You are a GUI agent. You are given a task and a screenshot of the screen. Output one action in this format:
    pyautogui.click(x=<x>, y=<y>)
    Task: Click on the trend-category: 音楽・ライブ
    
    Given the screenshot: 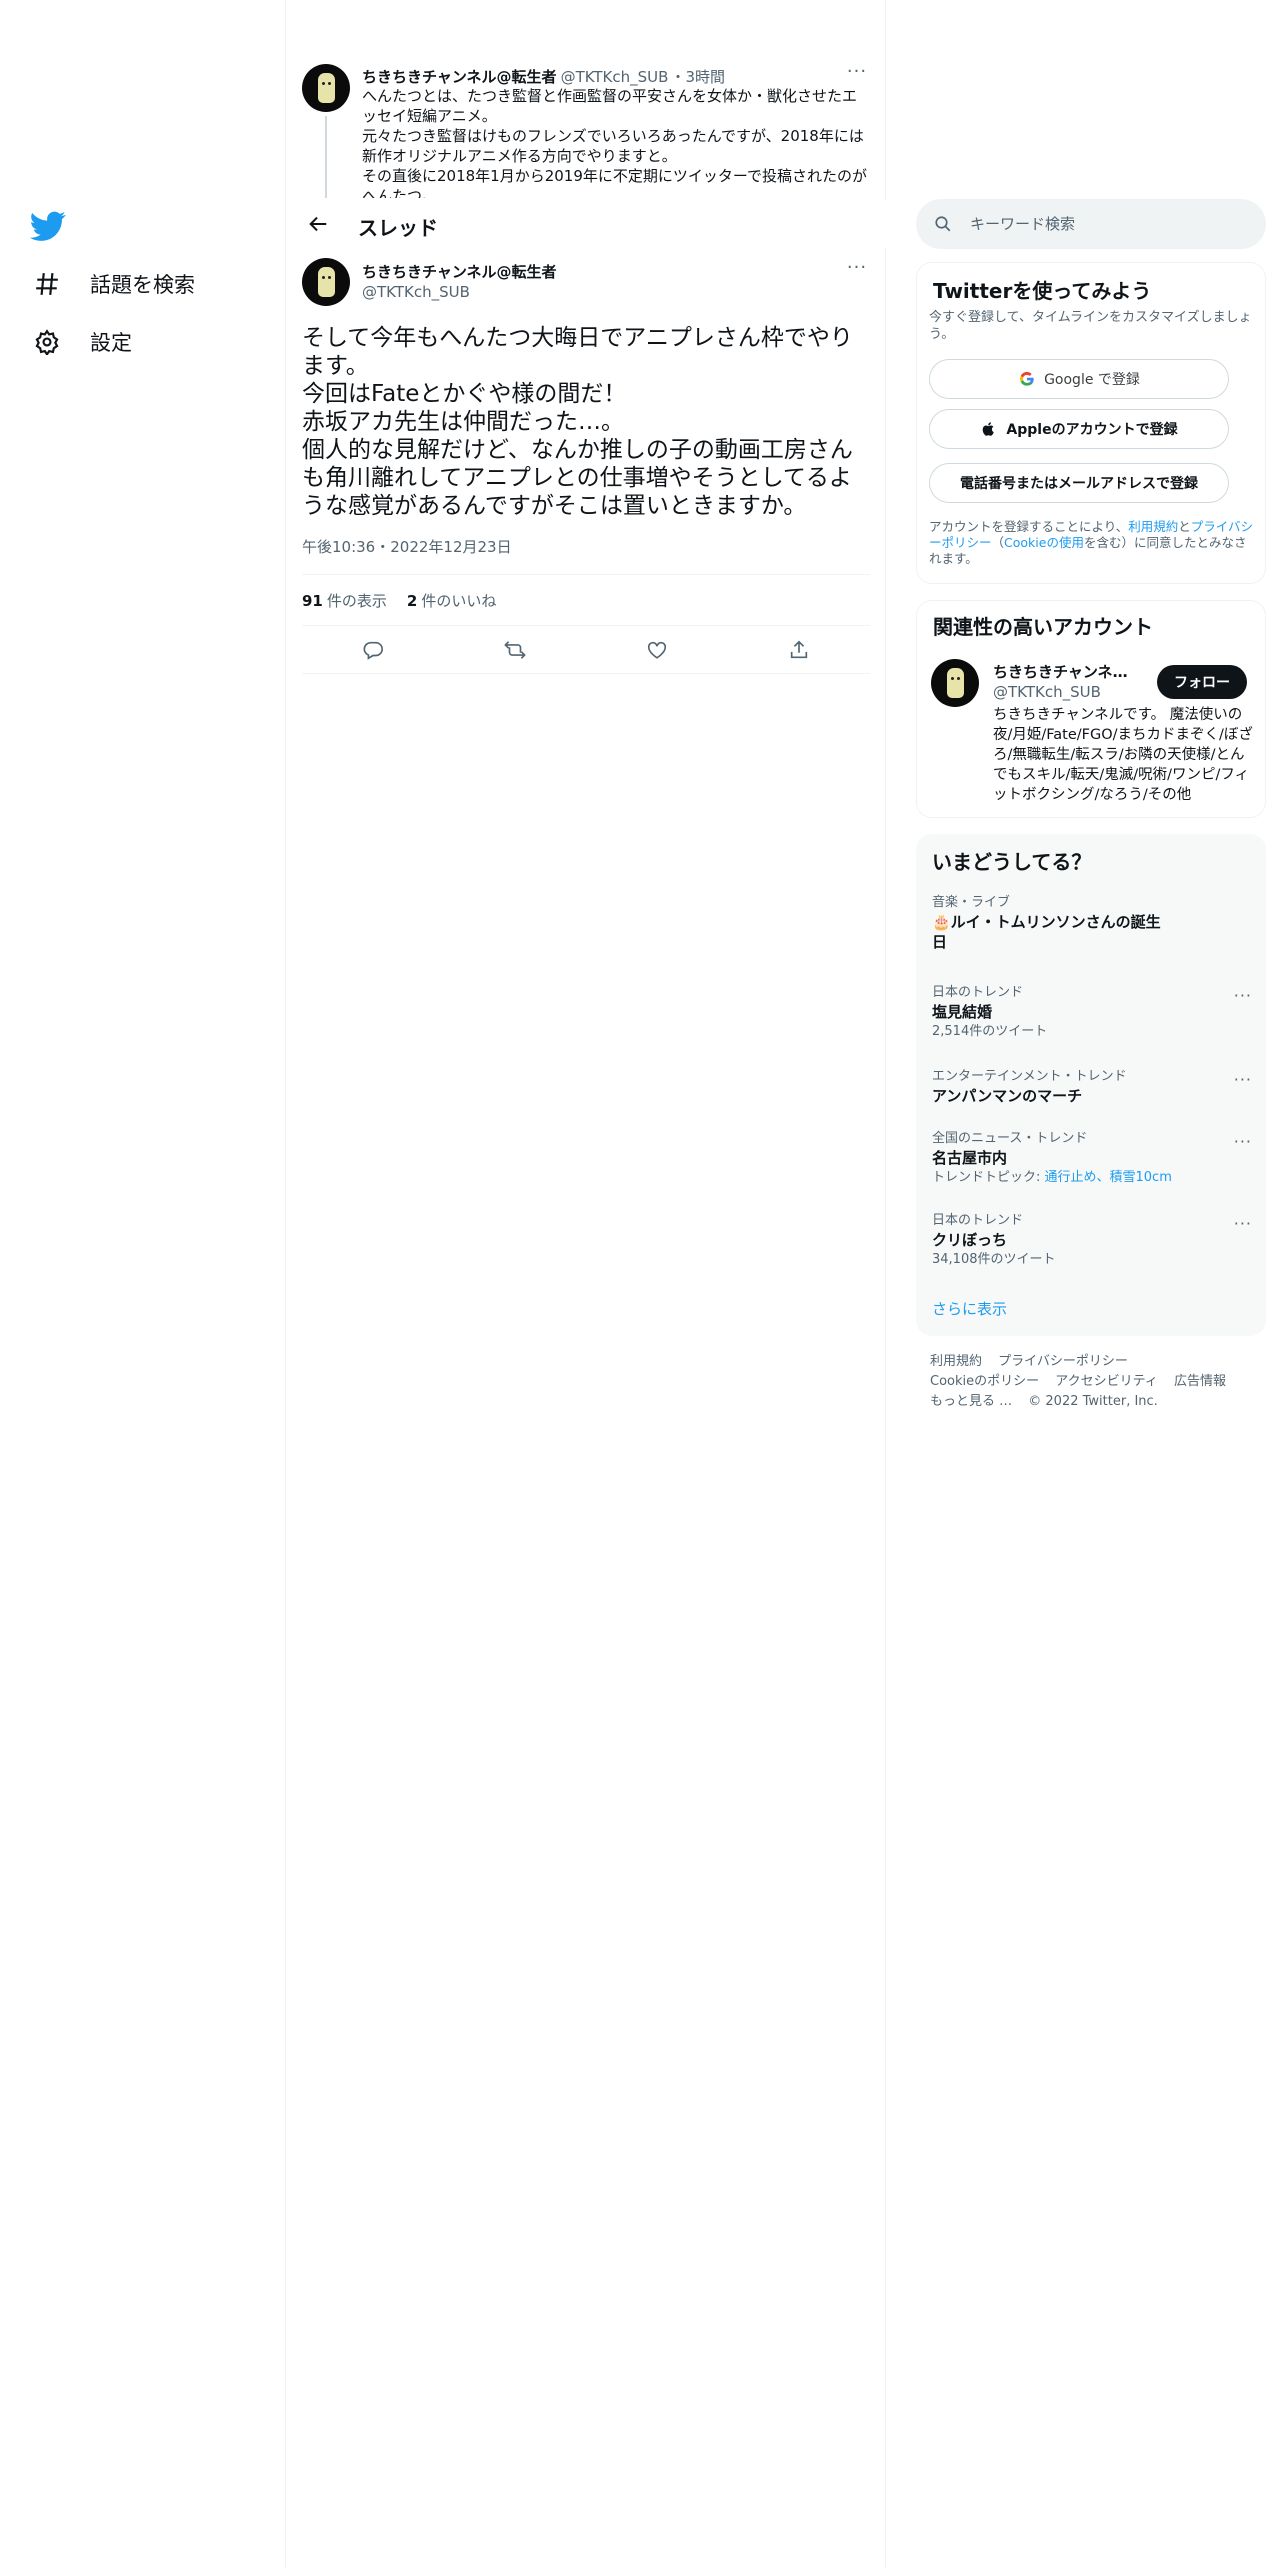 What is the action you would take?
    pyautogui.click(x=971, y=902)
    